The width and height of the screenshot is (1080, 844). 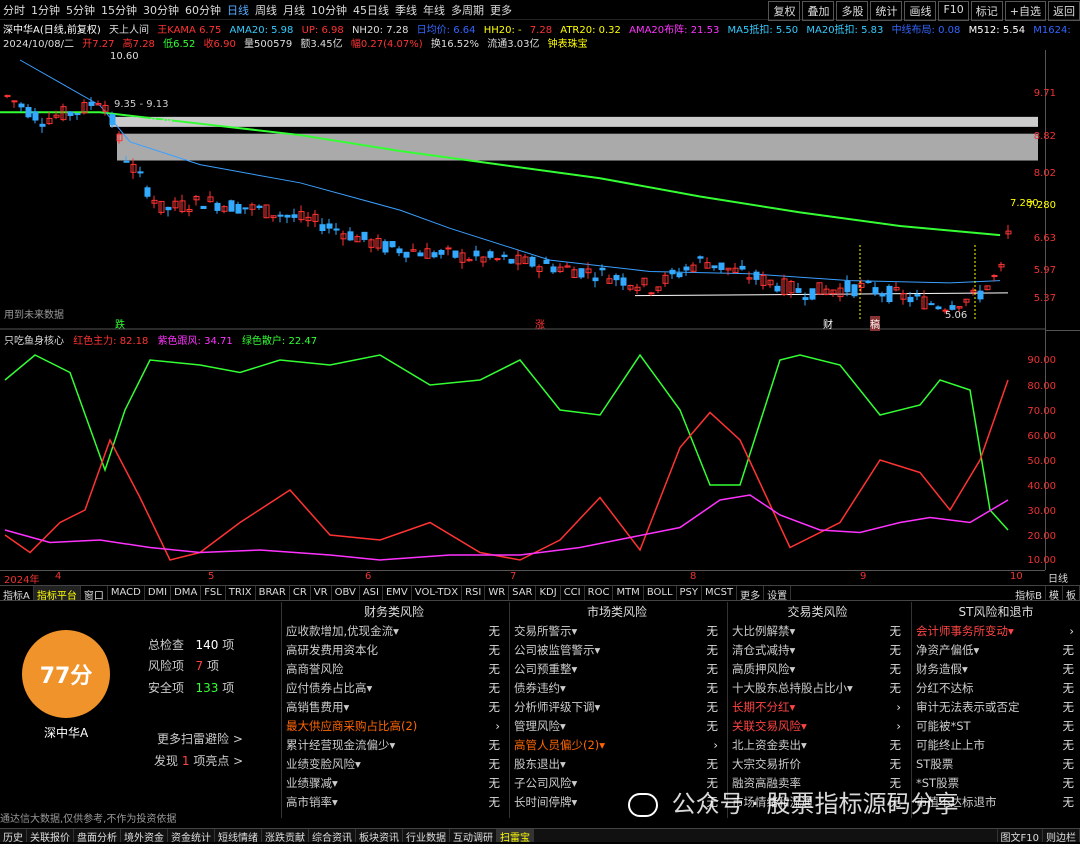 I want to click on risk-item: 交易所警示▾ 无, so click(x=617, y=631).